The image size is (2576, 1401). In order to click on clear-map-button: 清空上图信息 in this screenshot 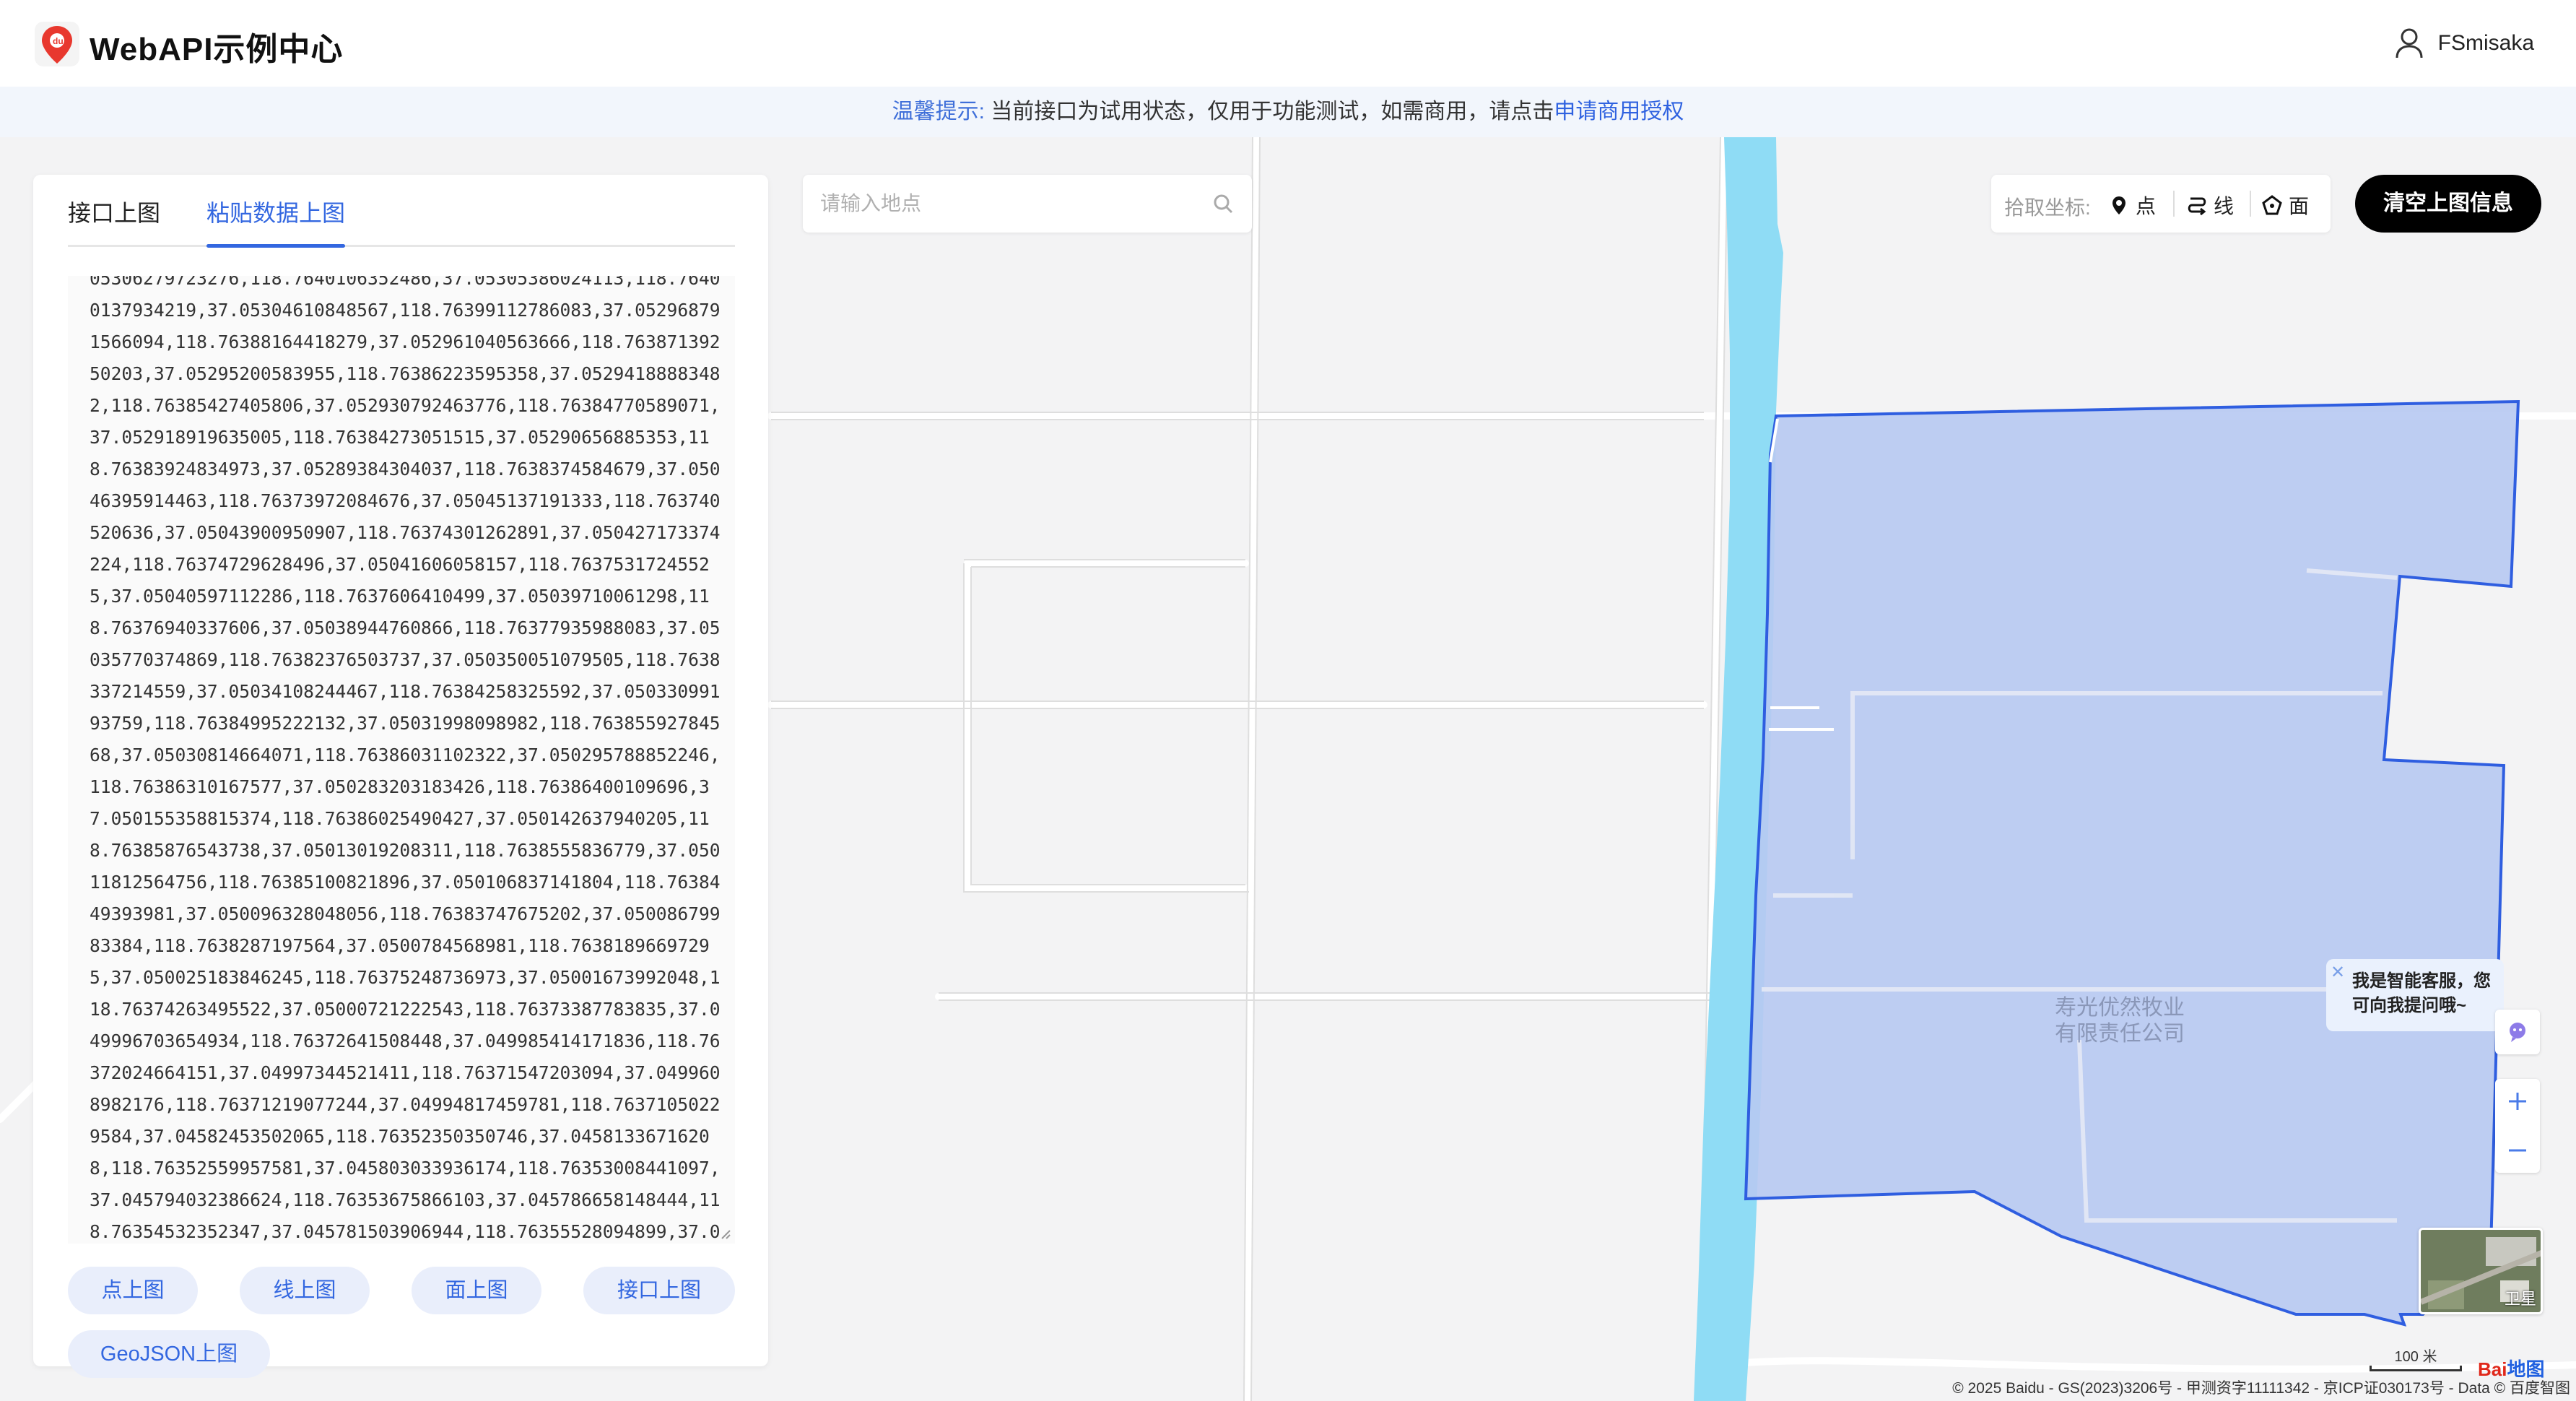, I will do `click(2448, 204)`.